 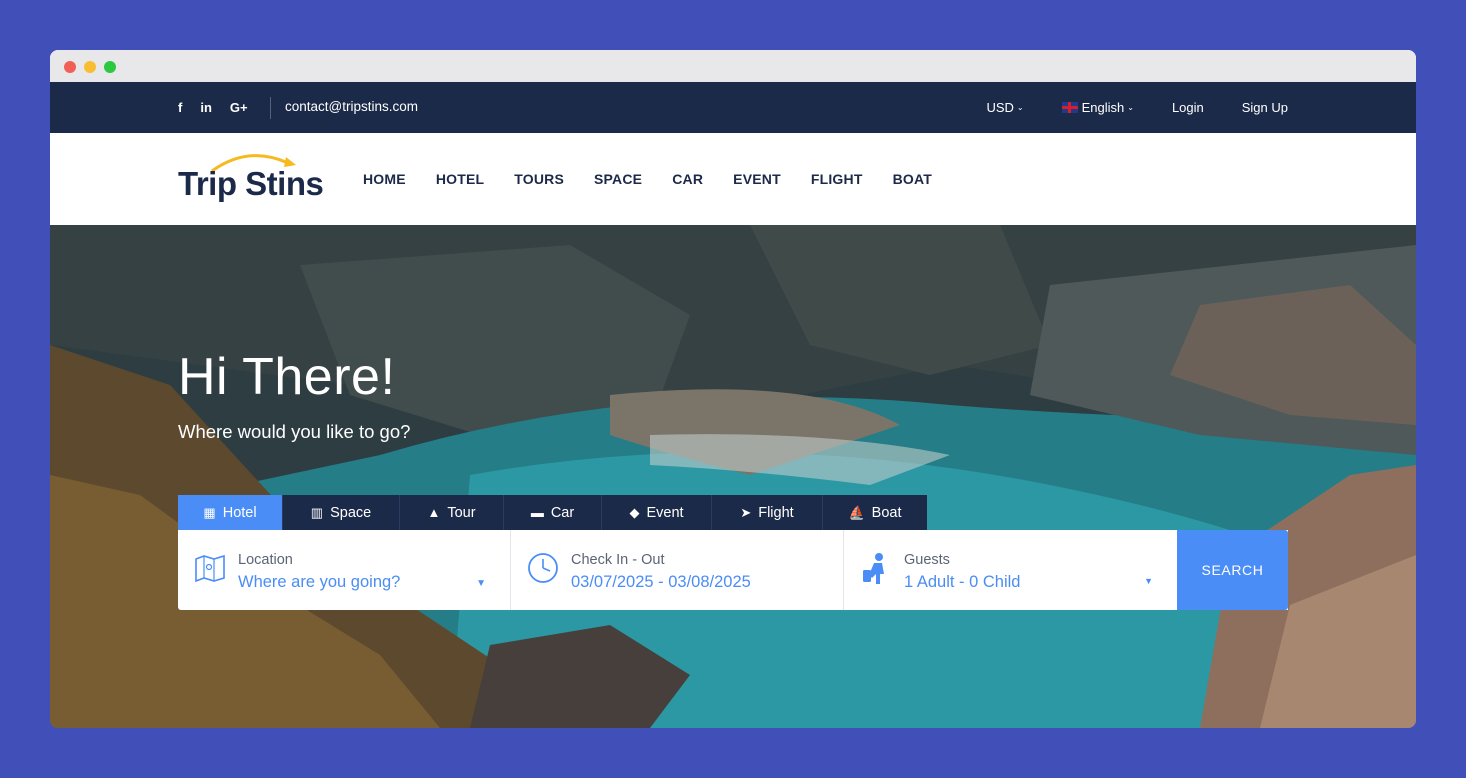 I want to click on tab-label: Space, so click(x=351, y=512).